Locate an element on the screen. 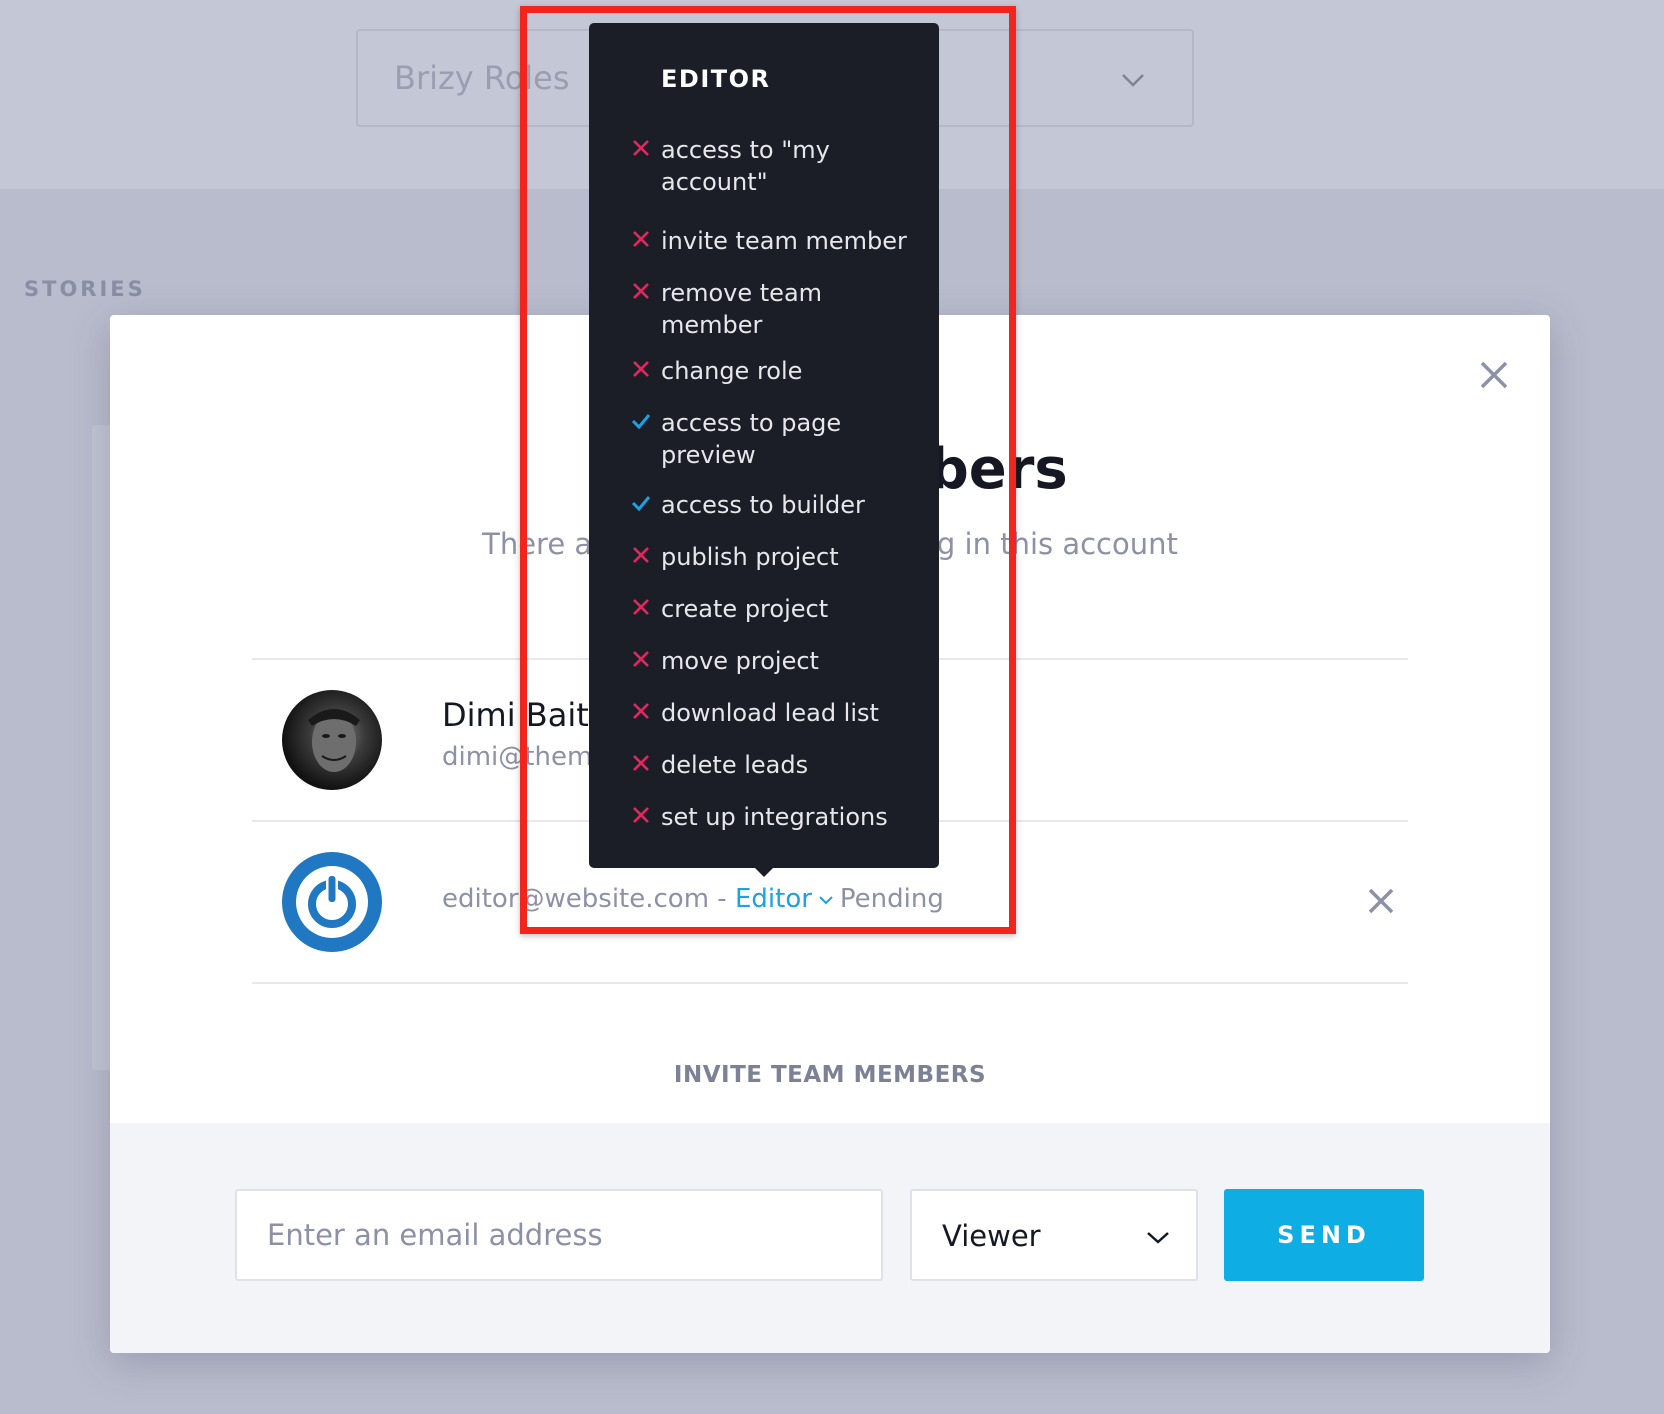  divider is located at coordinates (830, 983).